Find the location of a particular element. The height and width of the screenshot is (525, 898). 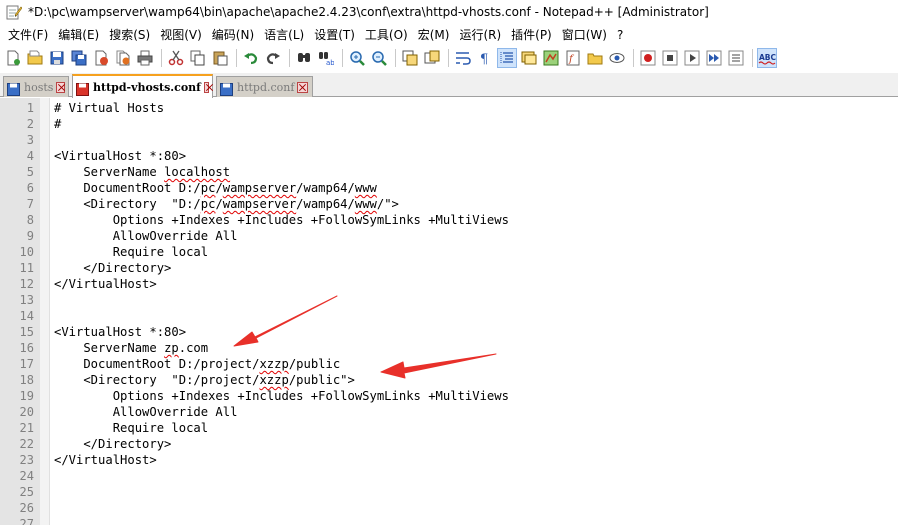

tab-label: httpd-vhosts.conf is located at coordinates (147, 87).